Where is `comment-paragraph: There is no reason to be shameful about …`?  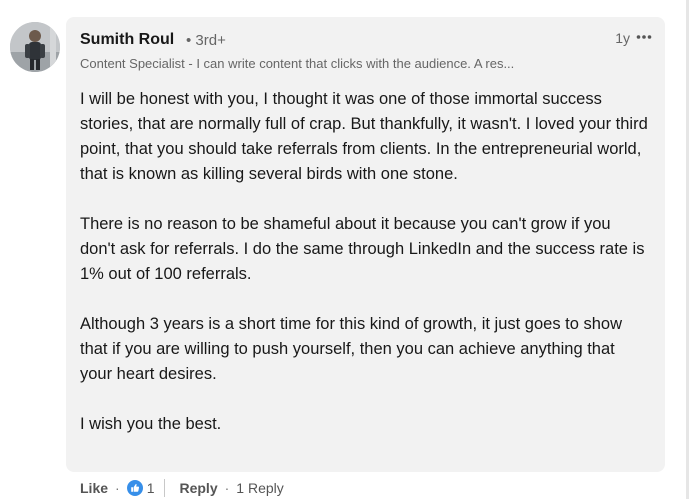 comment-paragraph: There is no reason to be shameful about … is located at coordinates (362, 249).